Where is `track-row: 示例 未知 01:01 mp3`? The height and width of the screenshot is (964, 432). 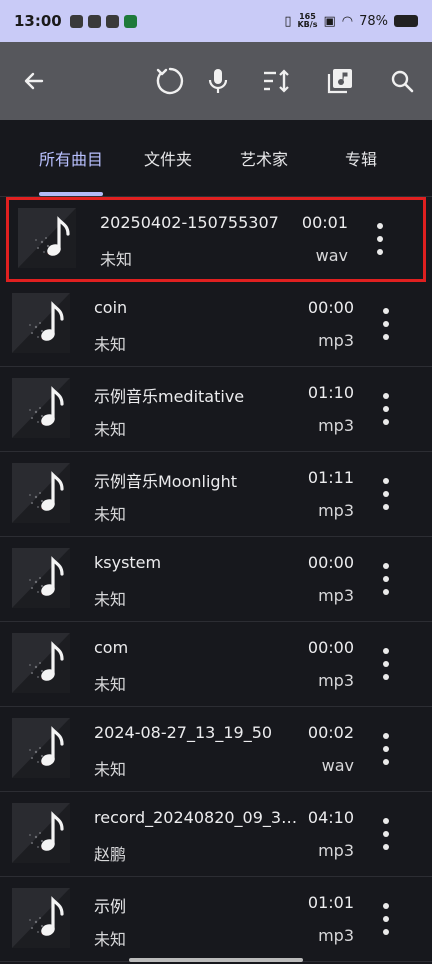 track-row: 示例 未知 01:01 mp3 is located at coordinates (216, 919).